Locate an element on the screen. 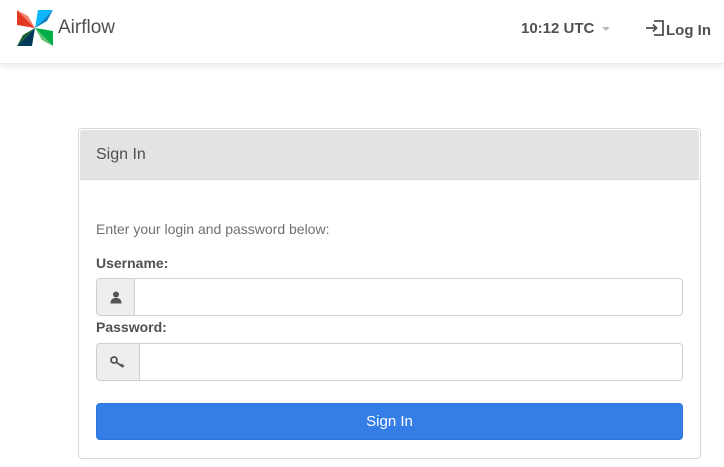 This screenshot has height=467, width=724. user-icon is located at coordinates (116, 297).